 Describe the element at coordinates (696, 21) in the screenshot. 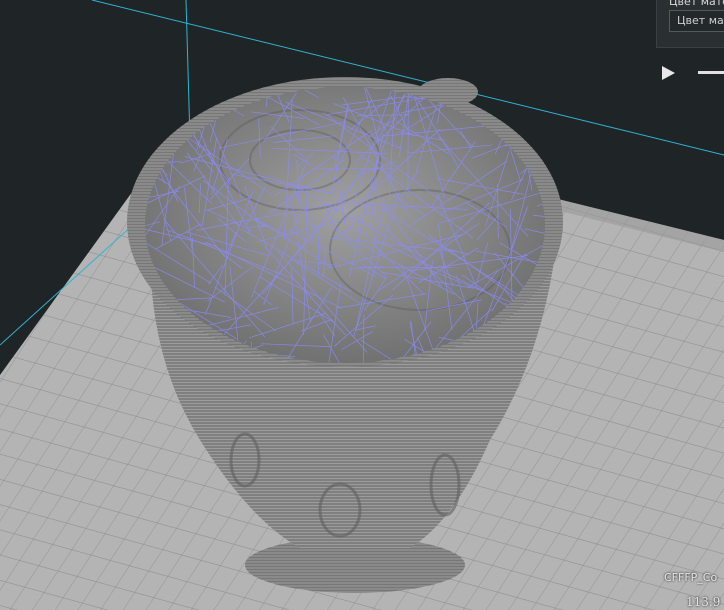

I see `color-scheme-select: Цвет мат` at that location.